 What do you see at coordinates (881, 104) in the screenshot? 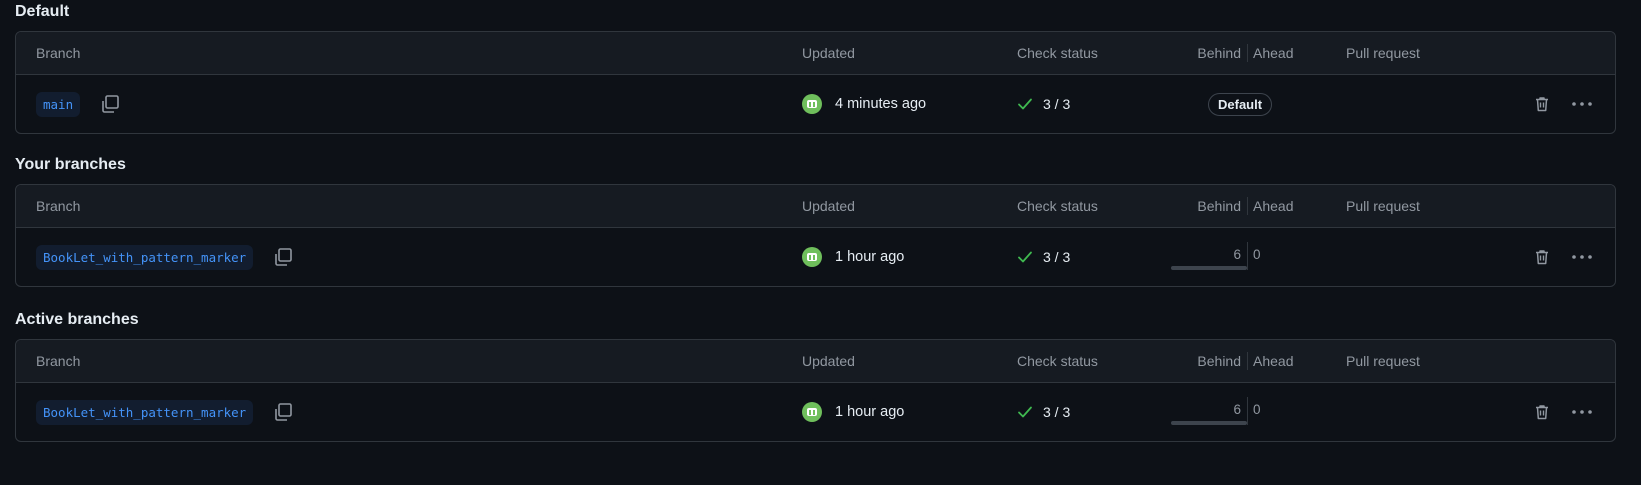
I see `updated-time: 4 minutes ago` at bounding box center [881, 104].